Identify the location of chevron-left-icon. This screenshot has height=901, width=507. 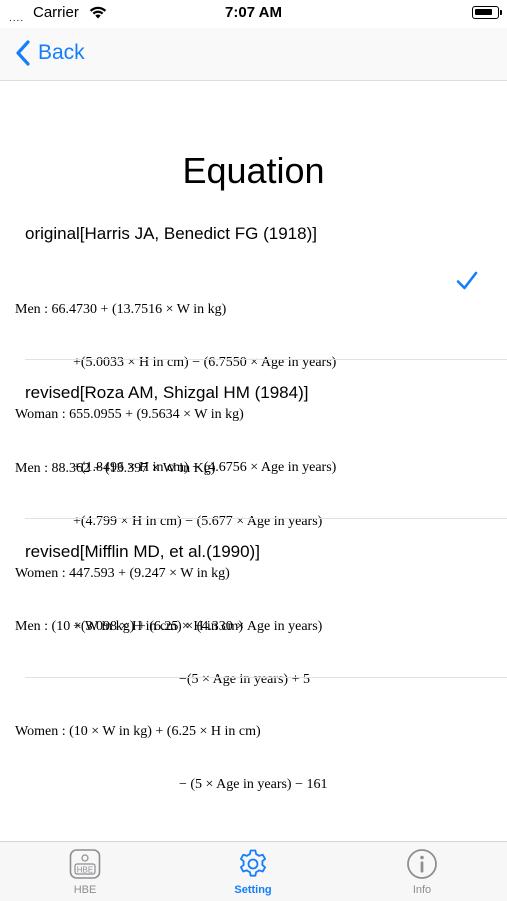
(23, 53).